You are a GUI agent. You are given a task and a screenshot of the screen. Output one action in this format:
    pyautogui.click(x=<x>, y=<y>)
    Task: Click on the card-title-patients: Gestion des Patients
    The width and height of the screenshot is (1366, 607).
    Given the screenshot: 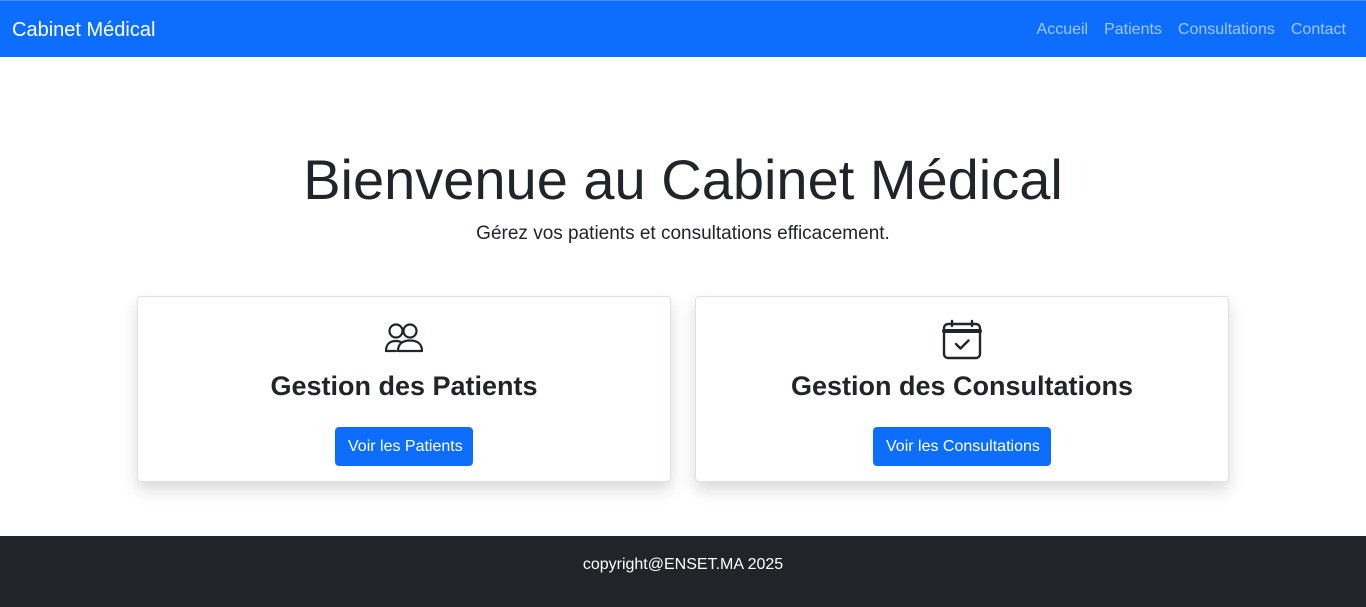 What is the action you would take?
    pyautogui.click(x=404, y=386)
    